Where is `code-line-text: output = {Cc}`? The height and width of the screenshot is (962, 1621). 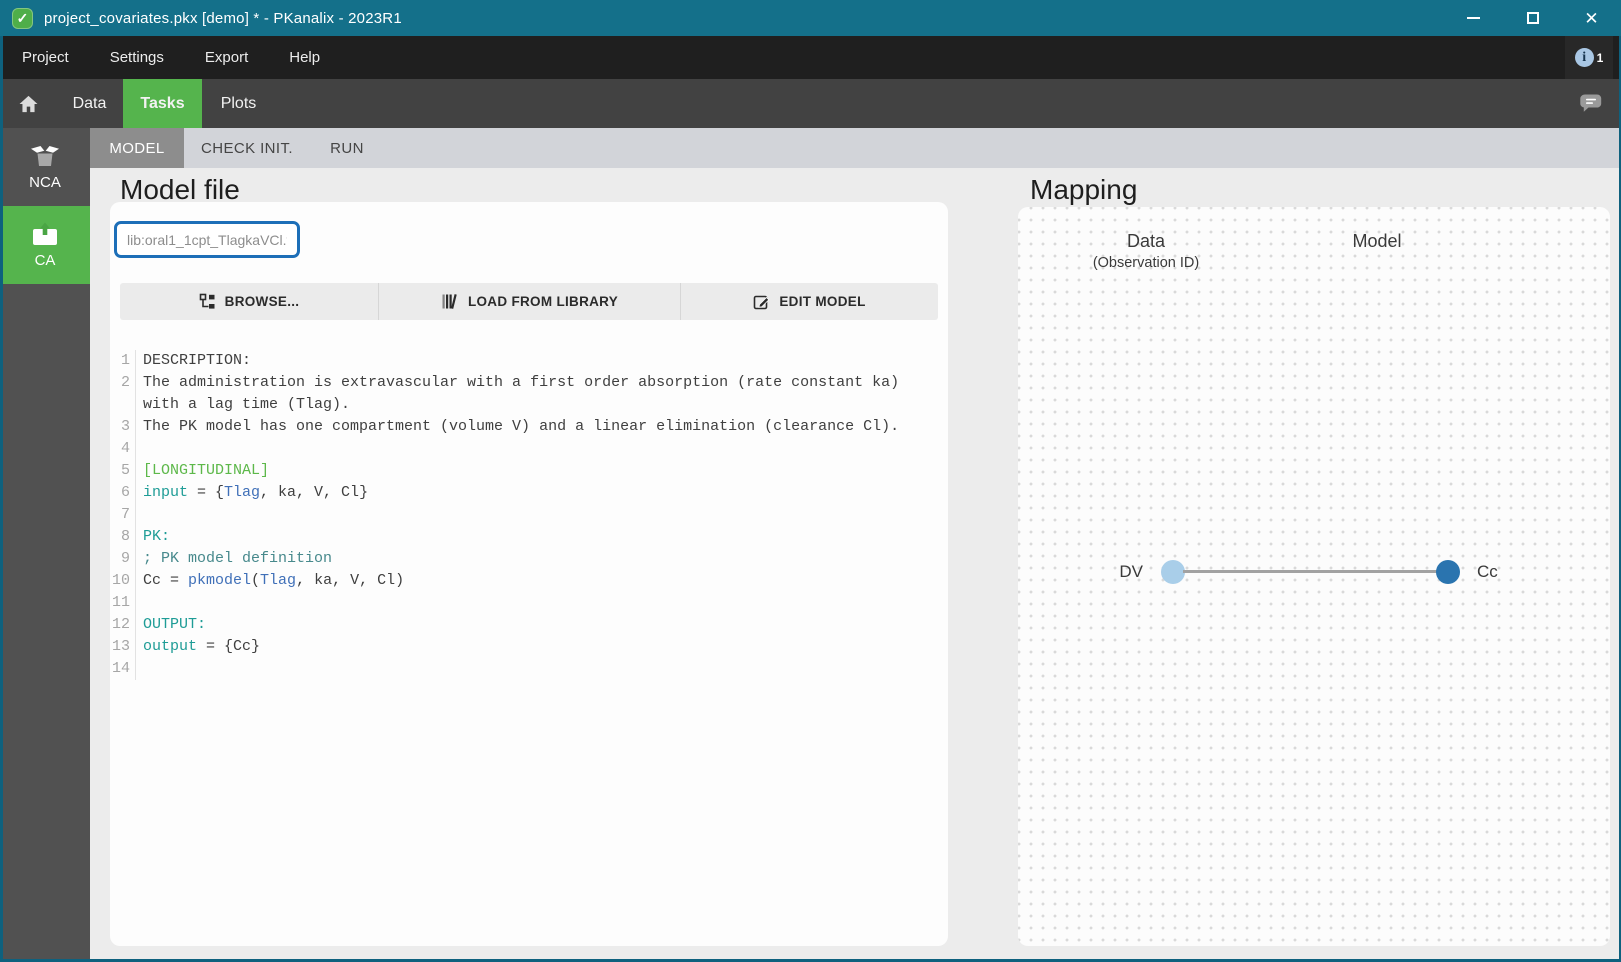 code-line-text: output = {Cc} is located at coordinates (530, 647).